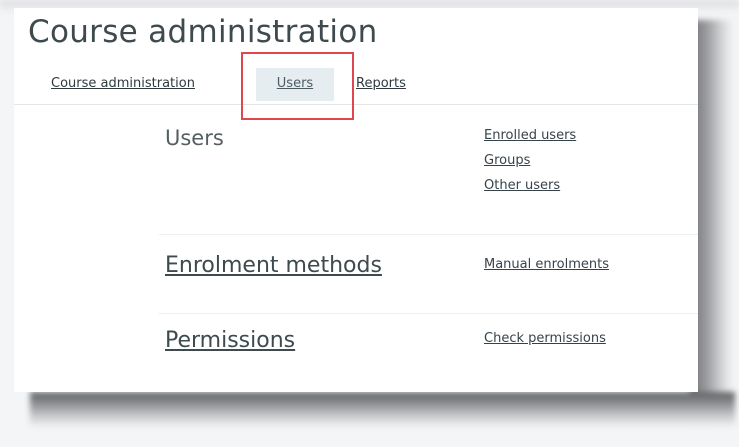 This screenshot has width=739, height=447. I want to click on tab-reports: Reports, so click(381, 84).